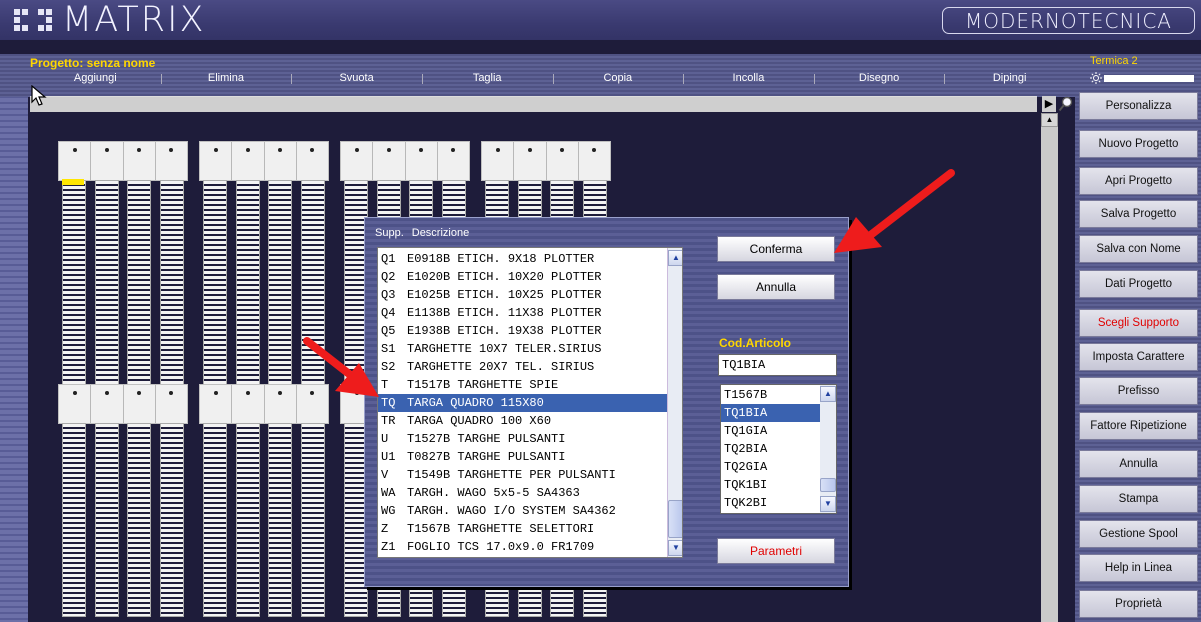 This screenshot has width=1201, height=622. I want to click on support-row: S2 TARGHETTE 20X7 TEL. SIRIUS, so click(522, 367).